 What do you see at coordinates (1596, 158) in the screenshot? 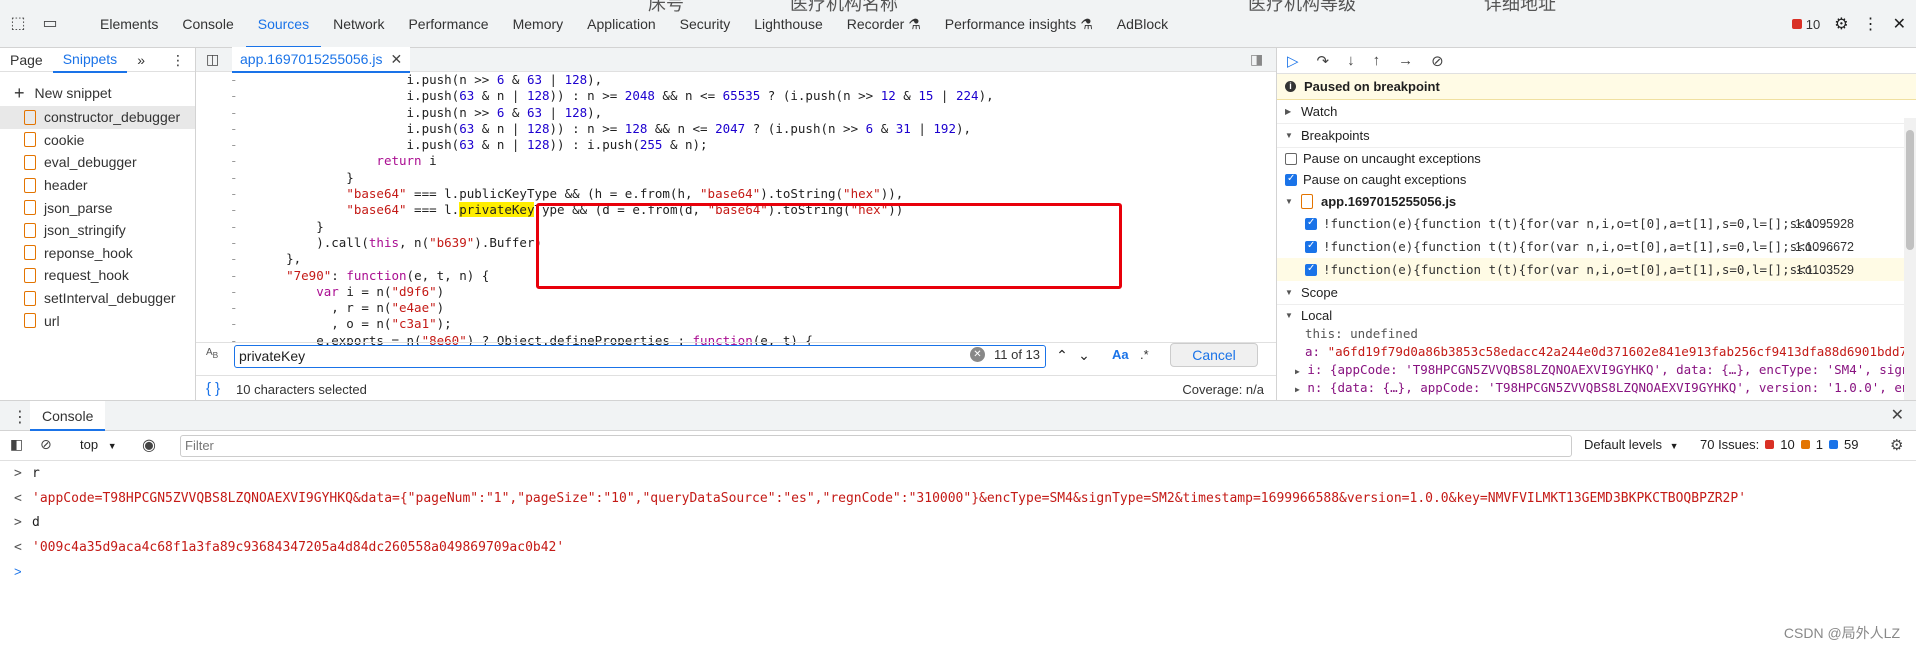
I see `pause-uncaught-row: Pause on uncaught exceptions` at bounding box center [1596, 158].